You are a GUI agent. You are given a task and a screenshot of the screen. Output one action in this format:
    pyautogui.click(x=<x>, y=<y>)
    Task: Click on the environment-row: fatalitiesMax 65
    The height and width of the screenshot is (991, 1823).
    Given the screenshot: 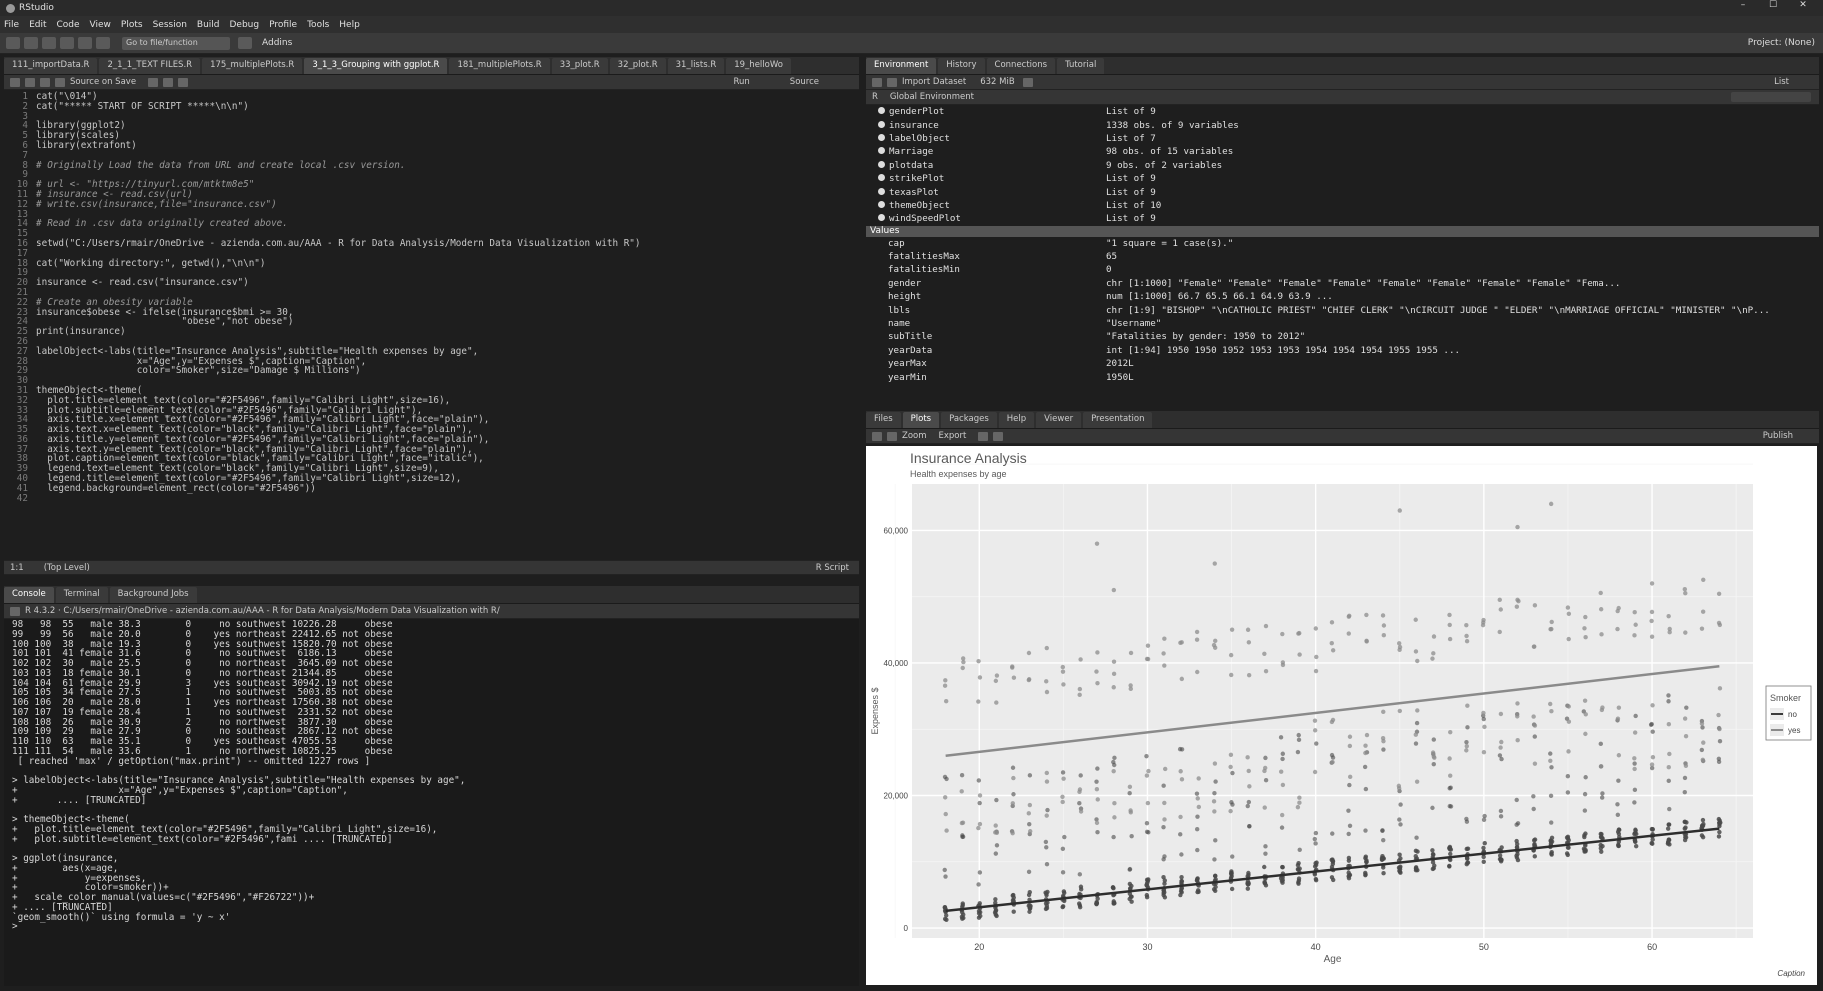 What is the action you would take?
    pyautogui.click(x=1342, y=256)
    